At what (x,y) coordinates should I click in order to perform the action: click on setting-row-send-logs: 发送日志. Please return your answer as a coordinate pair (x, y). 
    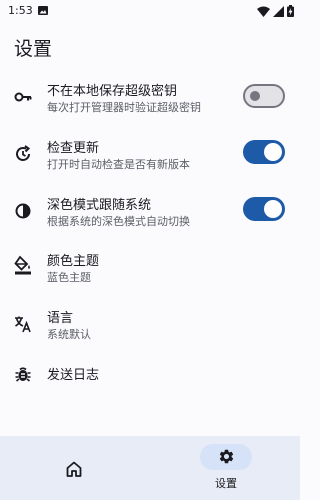
    Looking at the image, I should click on (150, 387).